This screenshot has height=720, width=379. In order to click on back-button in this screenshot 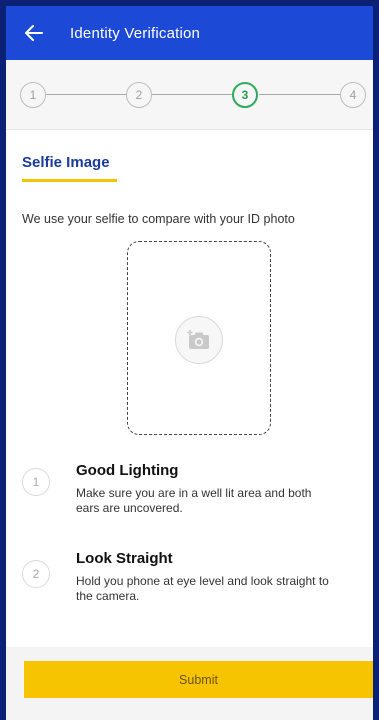, I will do `click(30, 33)`.